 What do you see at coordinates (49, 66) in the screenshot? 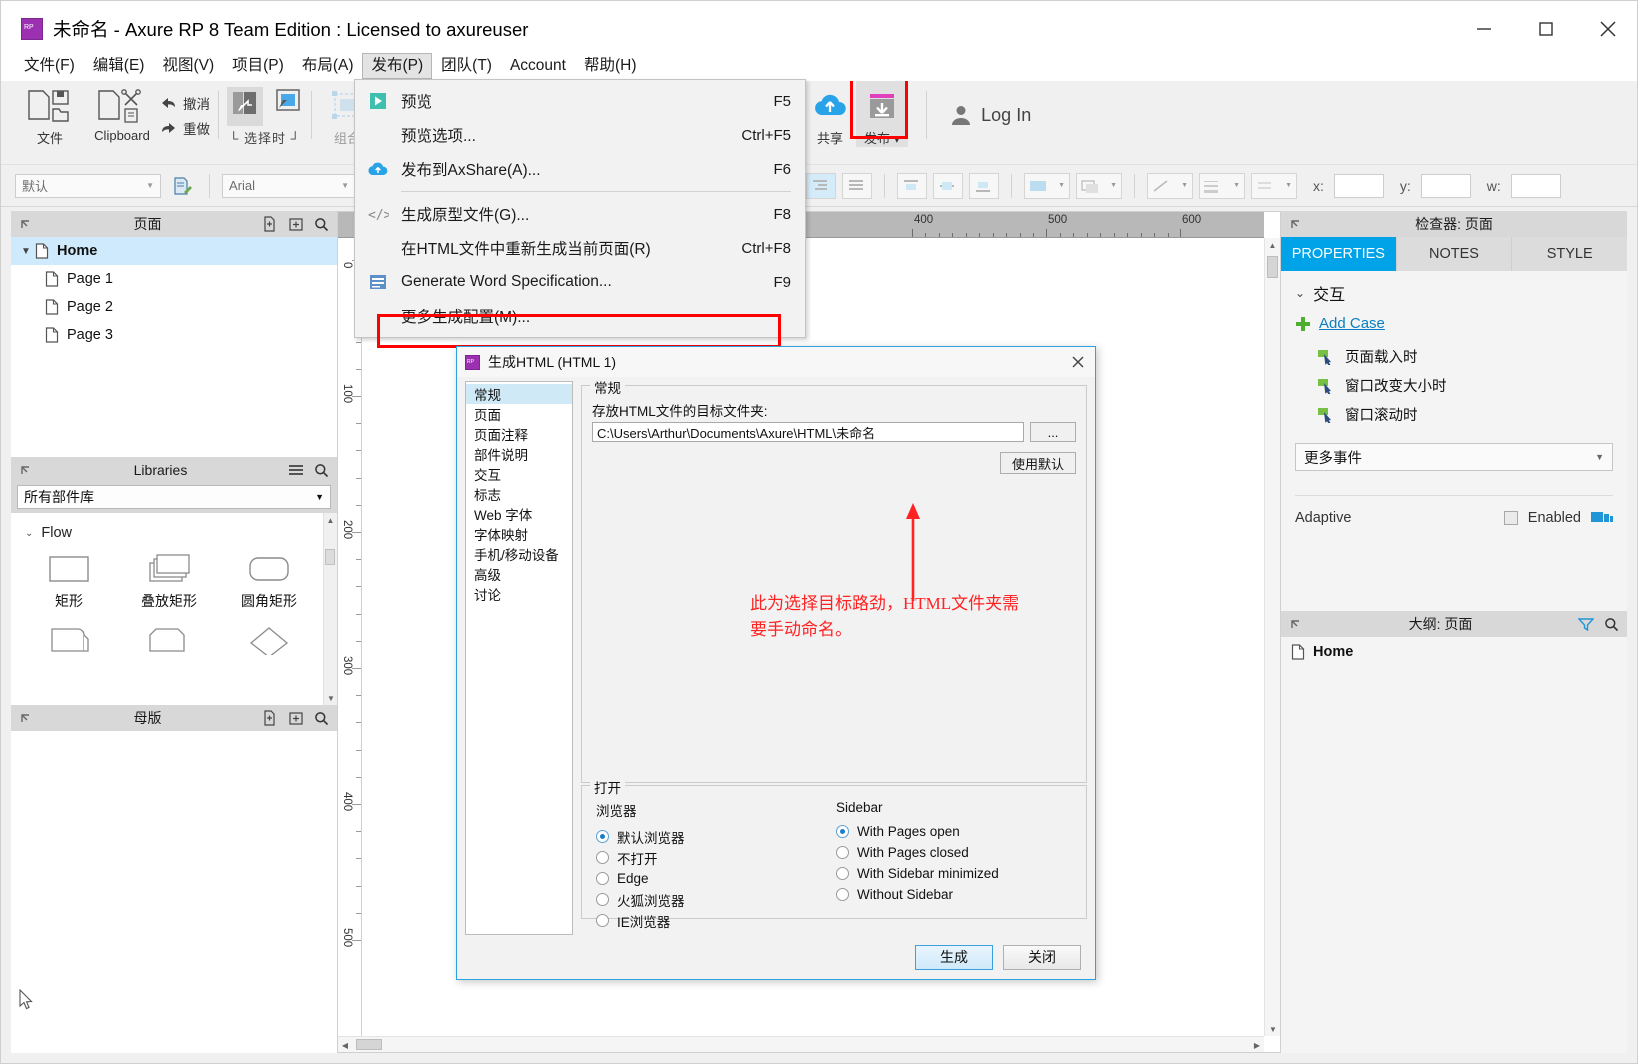
I see `menu-file: 文件(F)` at bounding box center [49, 66].